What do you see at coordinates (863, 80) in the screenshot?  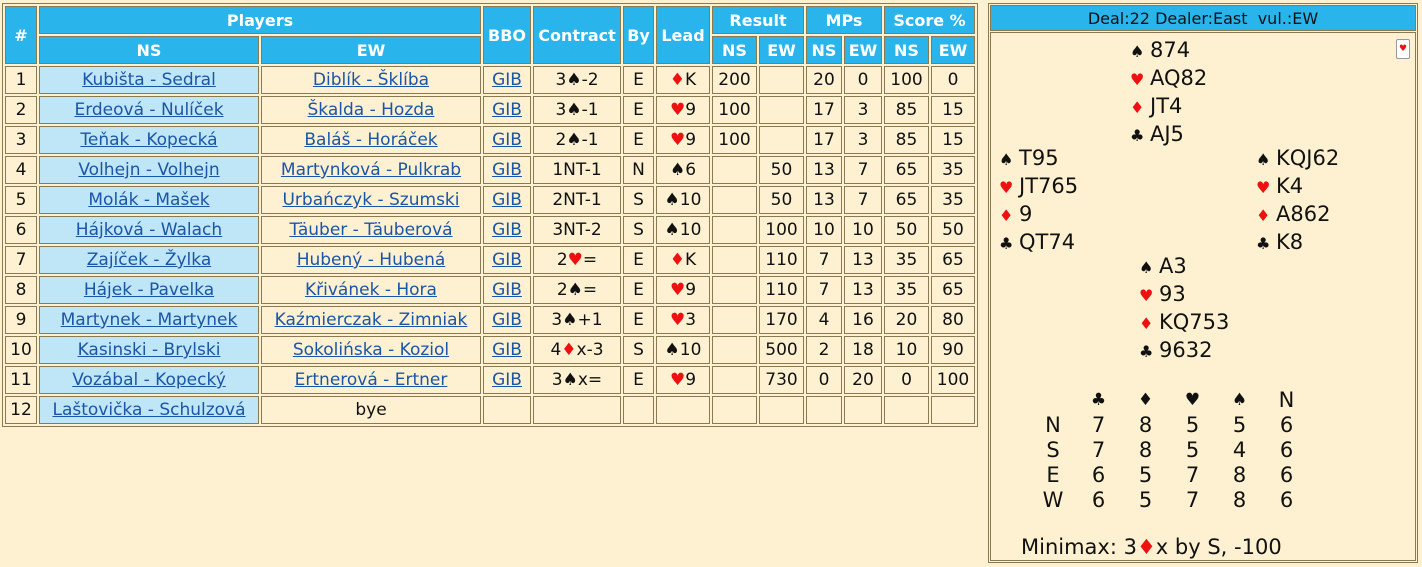 I see `mp-ew-cell: 0` at bounding box center [863, 80].